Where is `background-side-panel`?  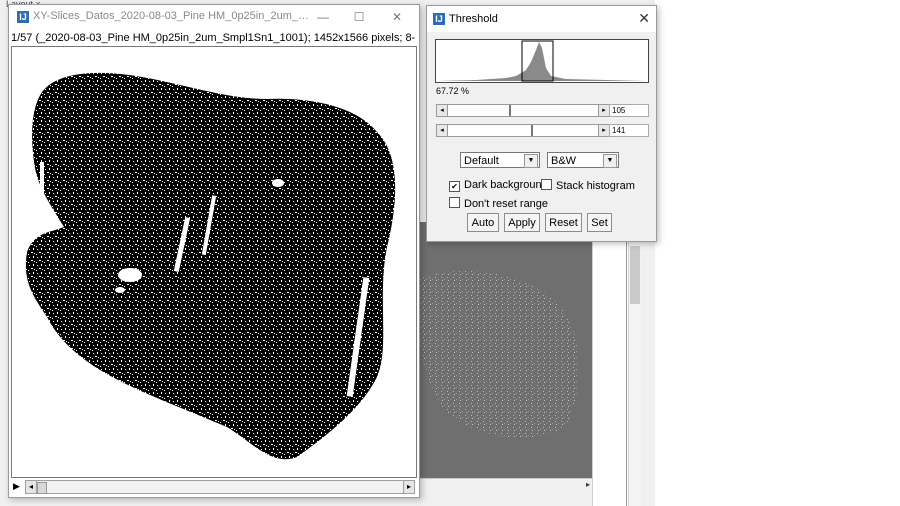 background-side-panel is located at coordinates (610, 373).